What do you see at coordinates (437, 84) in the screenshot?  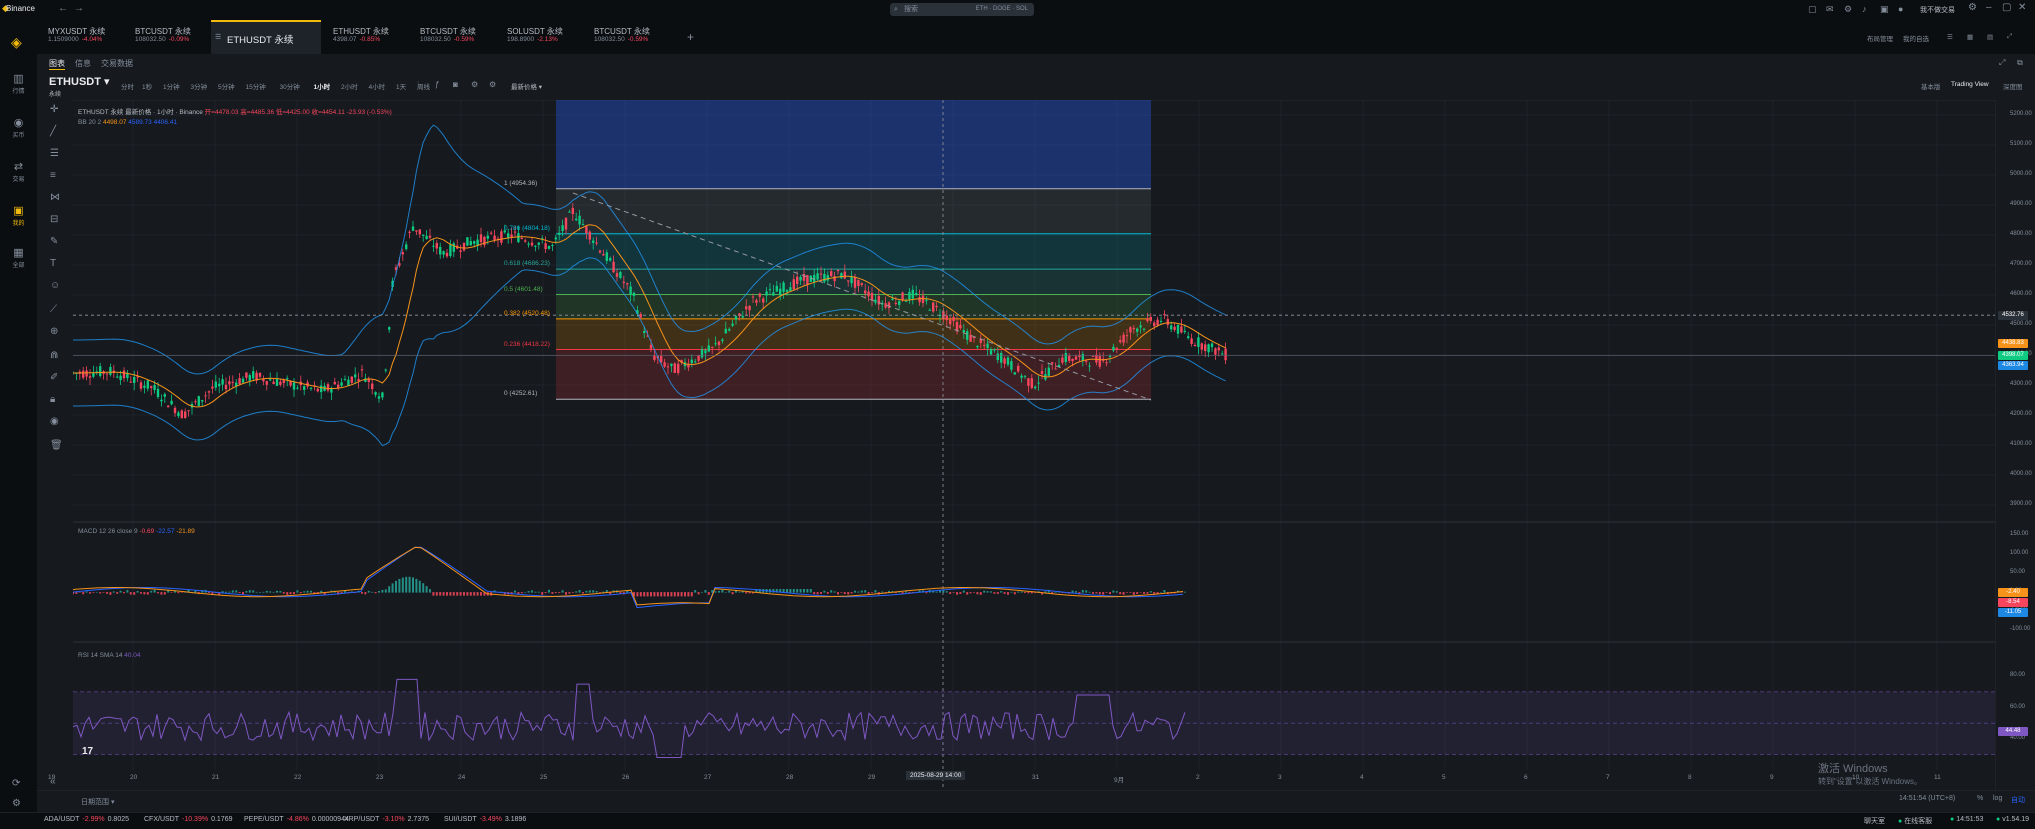 I see `indicators-icon: ƒ` at bounding box center [437, 84].